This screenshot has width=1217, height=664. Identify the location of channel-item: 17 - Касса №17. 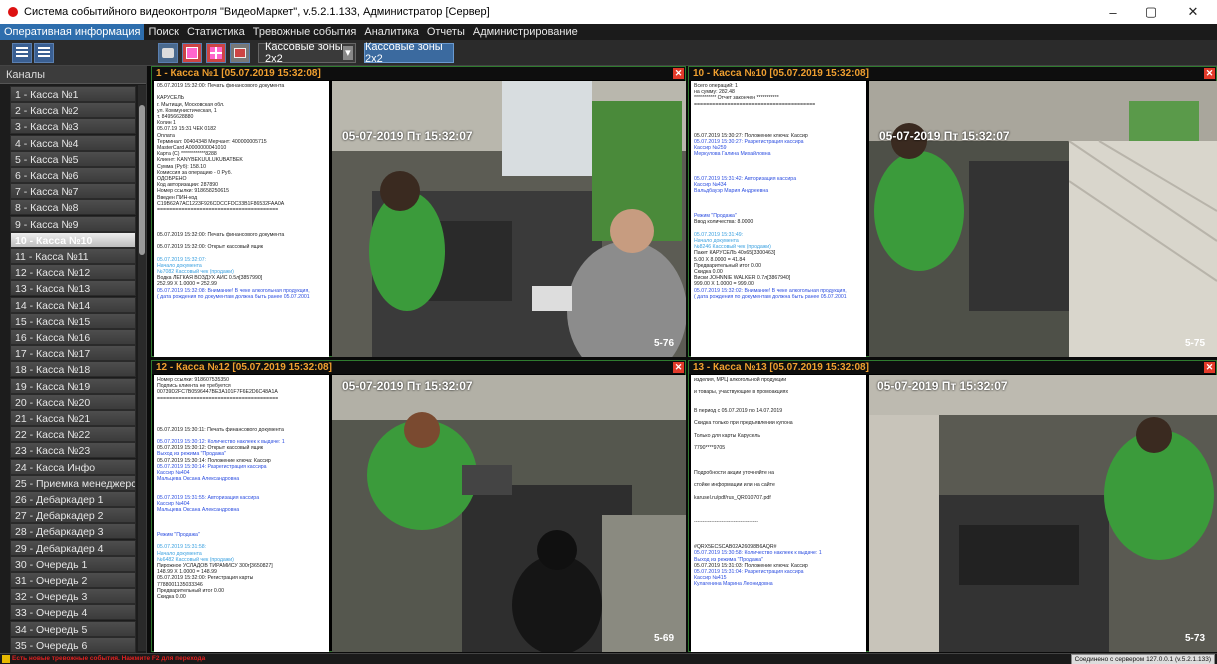
(73, 353).